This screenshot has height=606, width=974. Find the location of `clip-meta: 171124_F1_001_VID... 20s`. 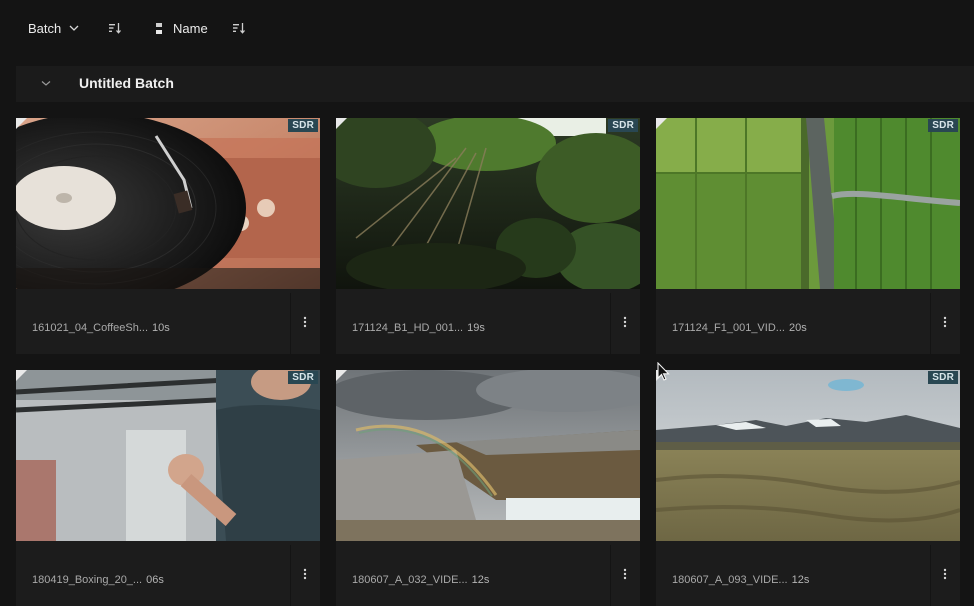

clip-meta: 171124_F1_001_VID... 20s is located at coordinates (808, 321).